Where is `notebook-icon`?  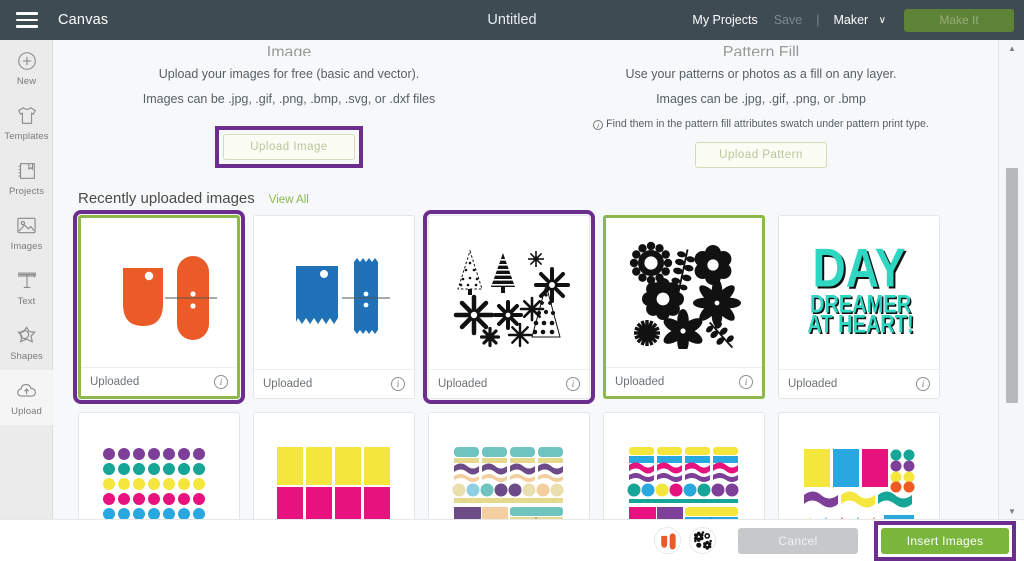
notebook-icon is located at coordinates (27, 171).